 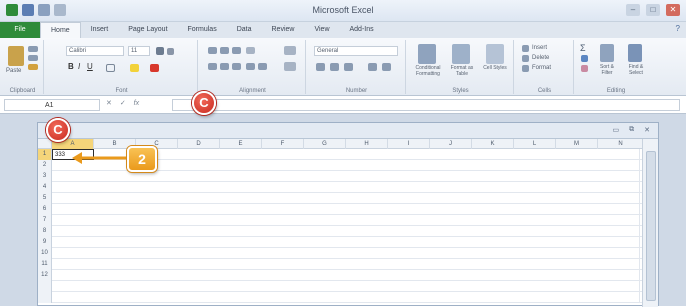 I want to click on insert-cells-label: Insert, so click(x=539, y=48).